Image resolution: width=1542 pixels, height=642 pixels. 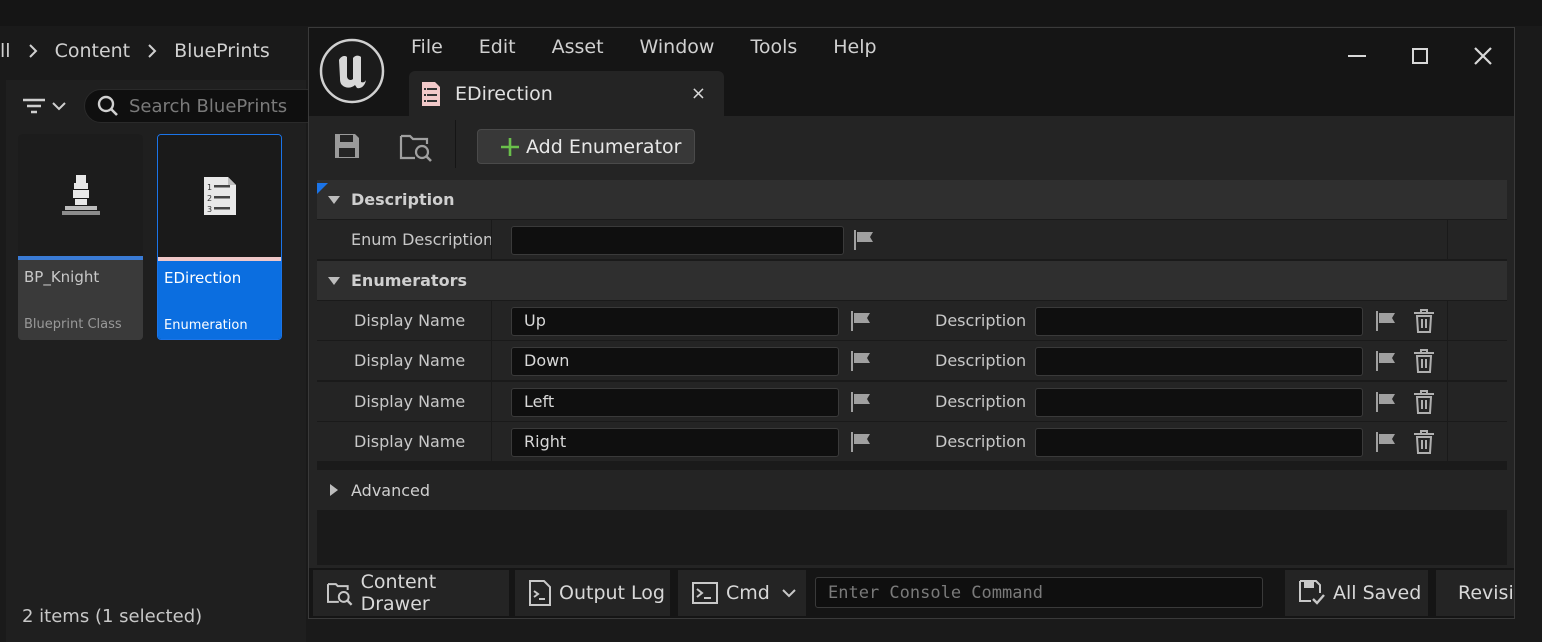 What do you see at coordinates (409, 280) in the screenshot?
I see `section-title: Enumerators` at bounding box center [409, 280].